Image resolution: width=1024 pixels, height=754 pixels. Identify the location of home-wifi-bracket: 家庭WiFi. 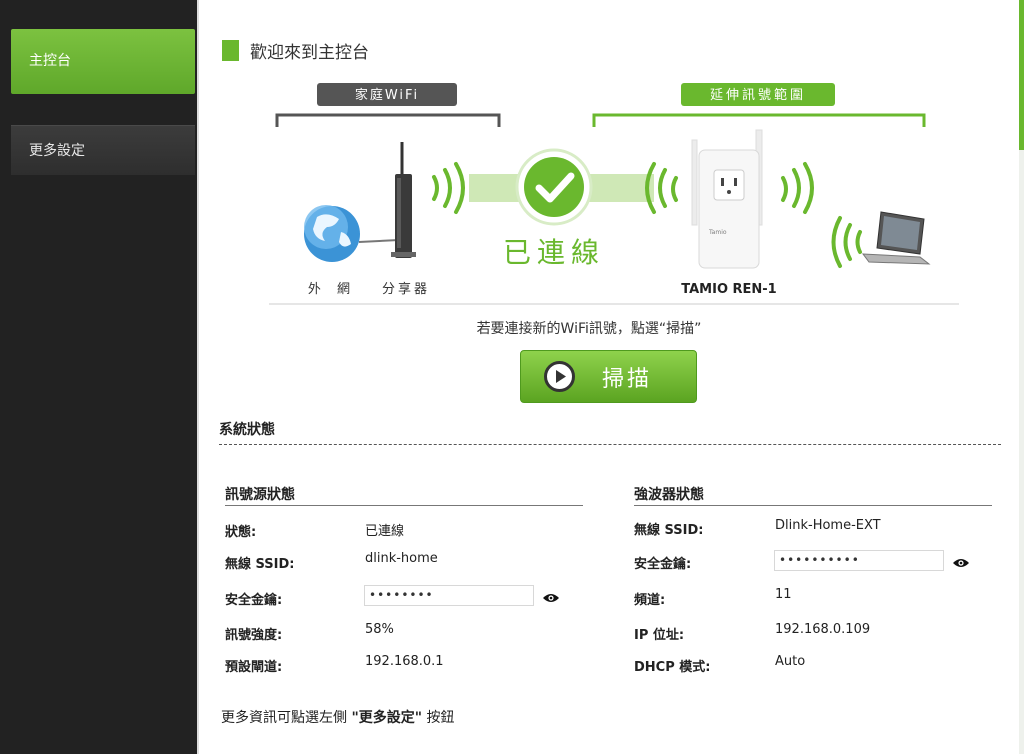
(388, 105).